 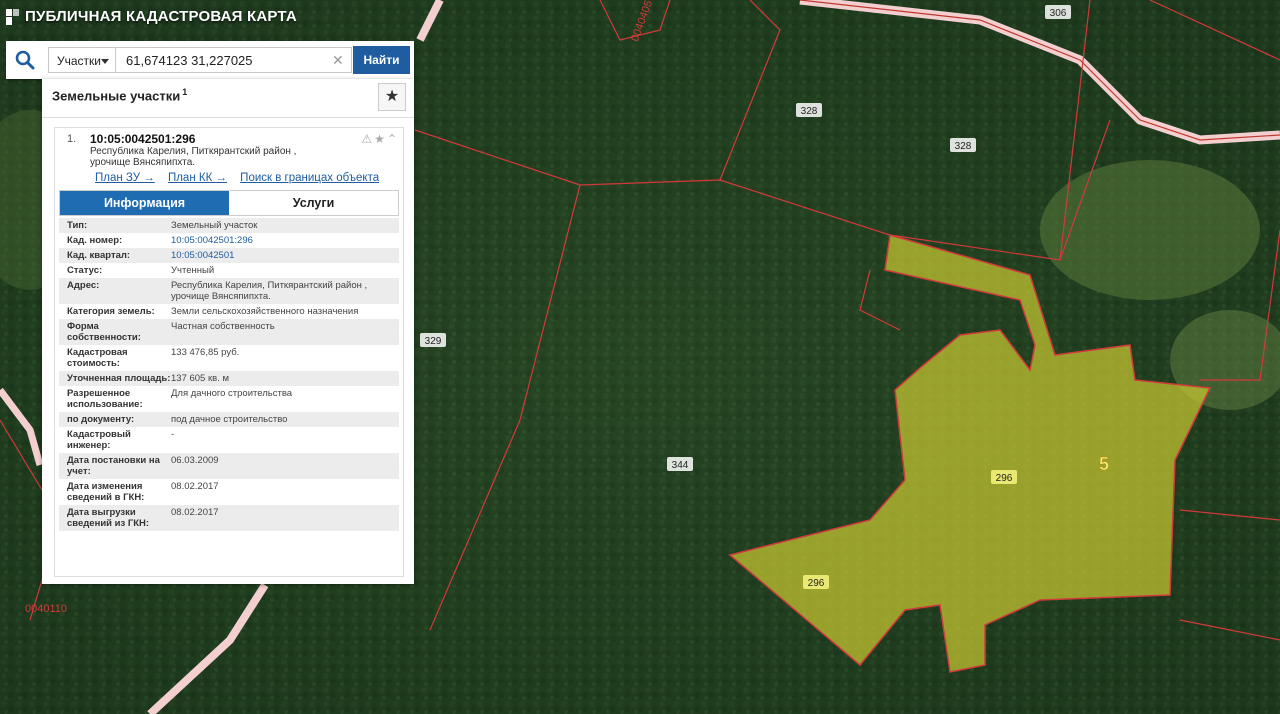 I want to click on search-input, so click(x=234, y=60).